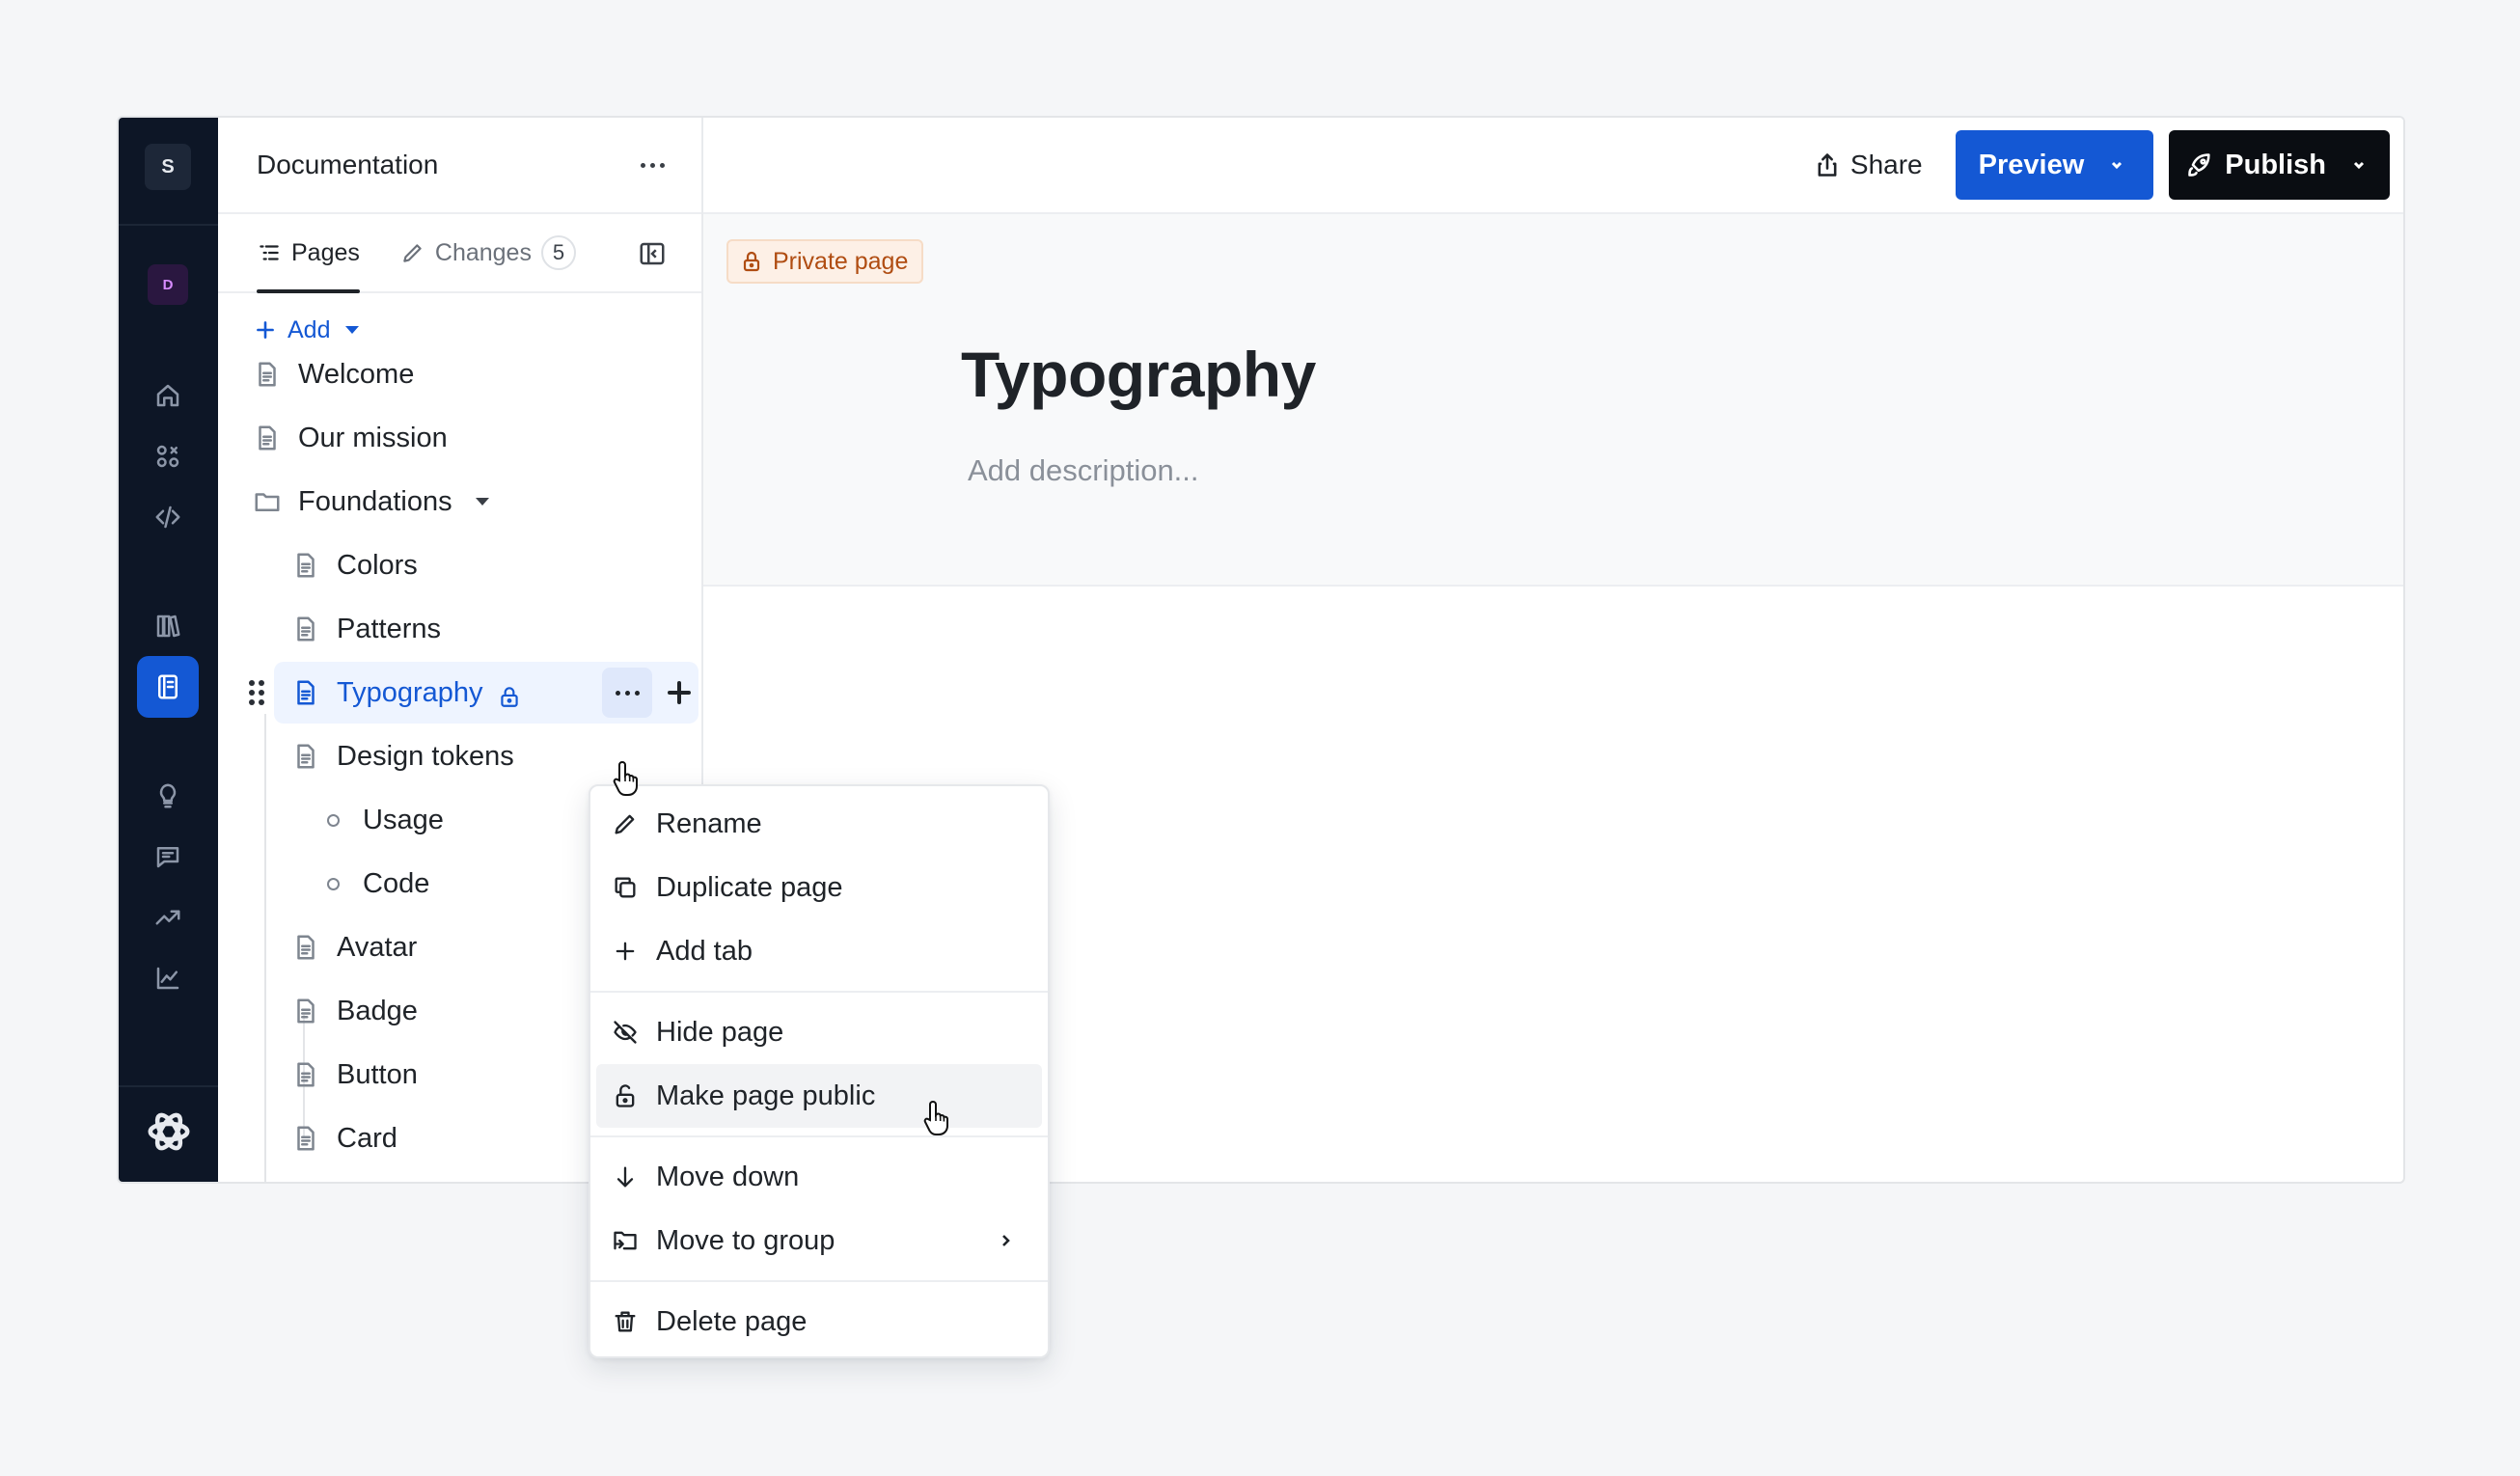  Describe the element at coordinates (168, 978) in the screenshot. I see `analytics-icon` at that location.